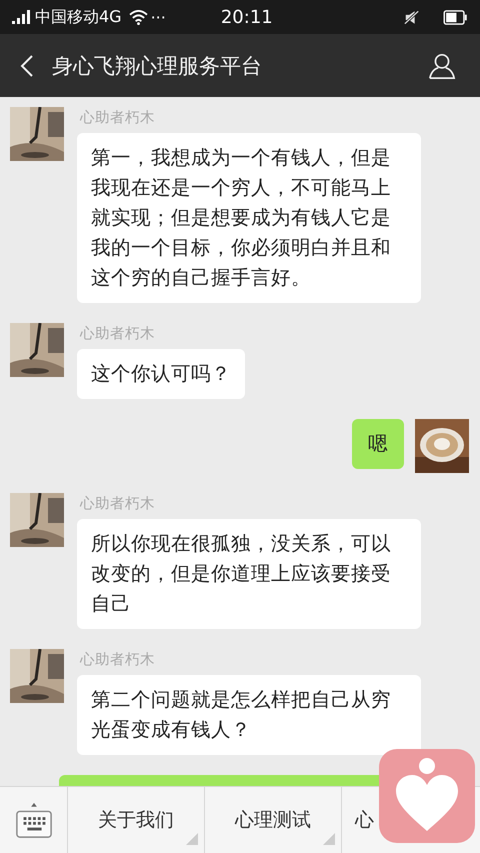 The image size is (480, 853). I want to click on person-icon, so click(442, 66).